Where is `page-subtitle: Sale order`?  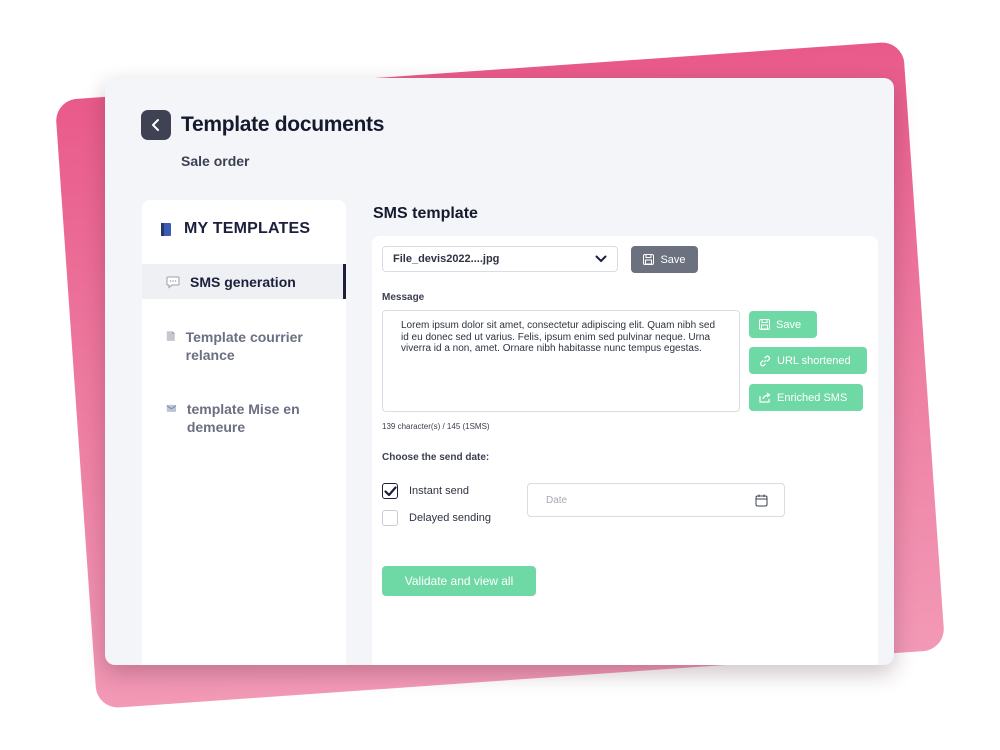 page-subtitle: Sale order is located at coordinates (215, 161).